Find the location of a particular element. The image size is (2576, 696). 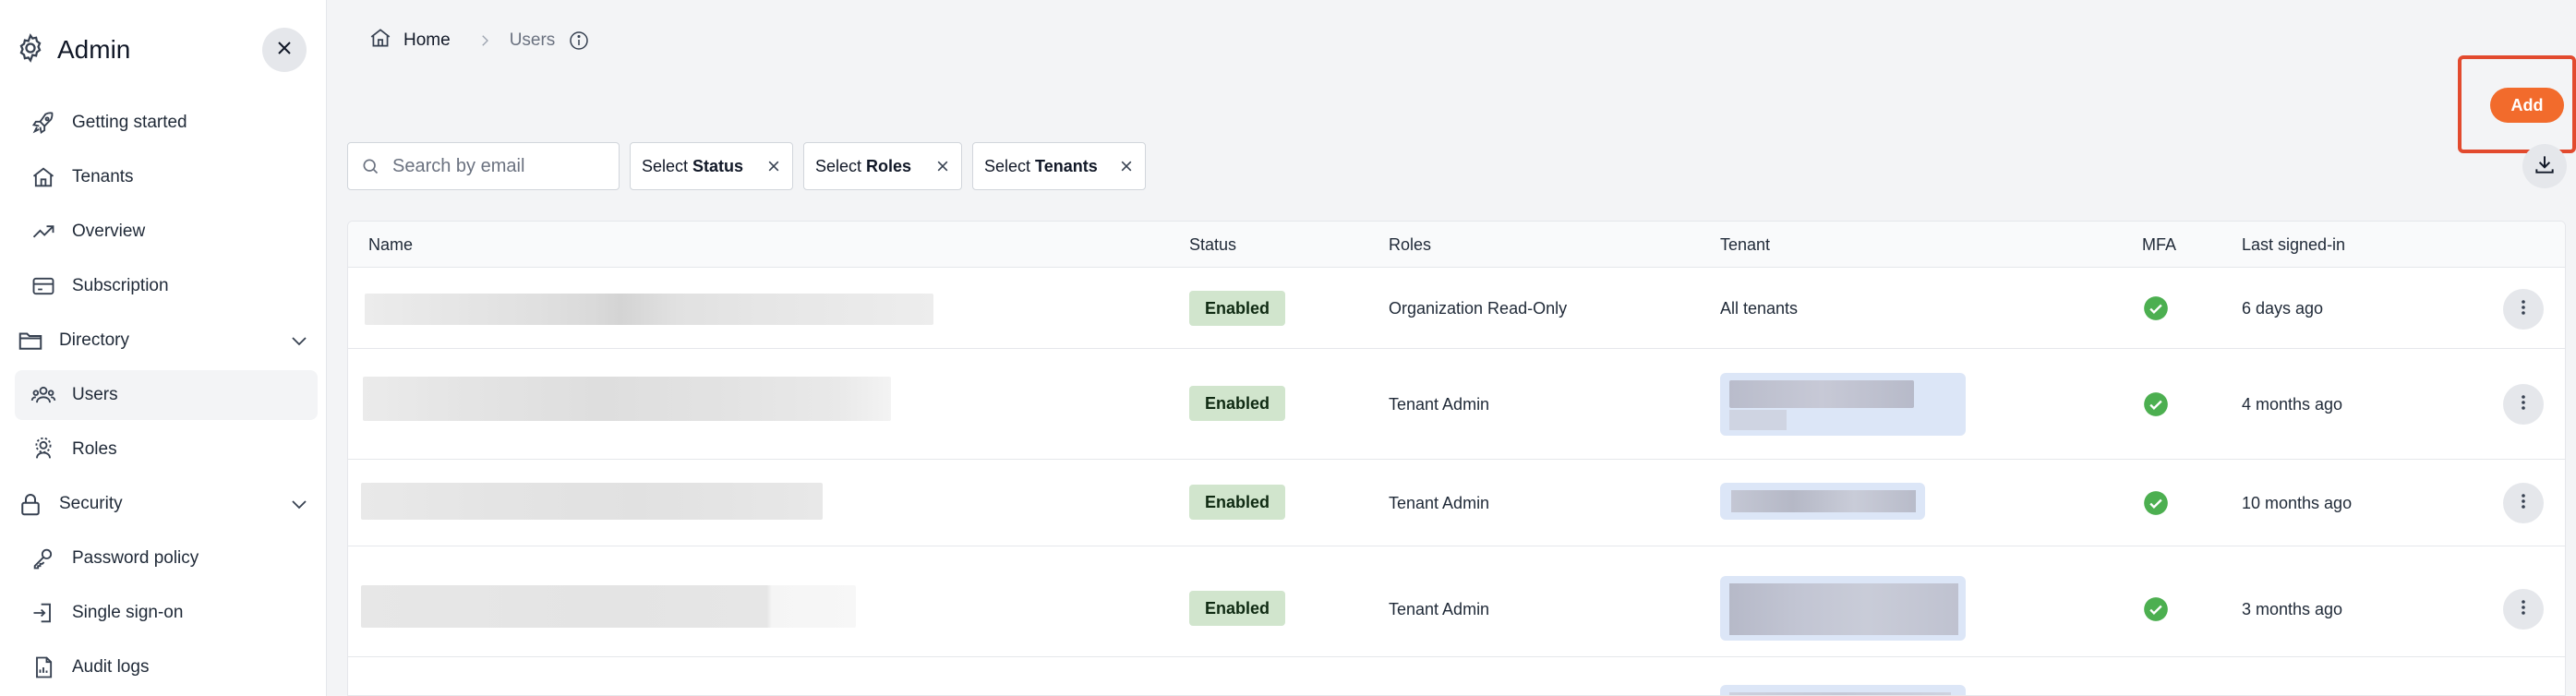

table-row: Enabled Tenant Admin 4 months ago is located at coordinates (1456, 404).